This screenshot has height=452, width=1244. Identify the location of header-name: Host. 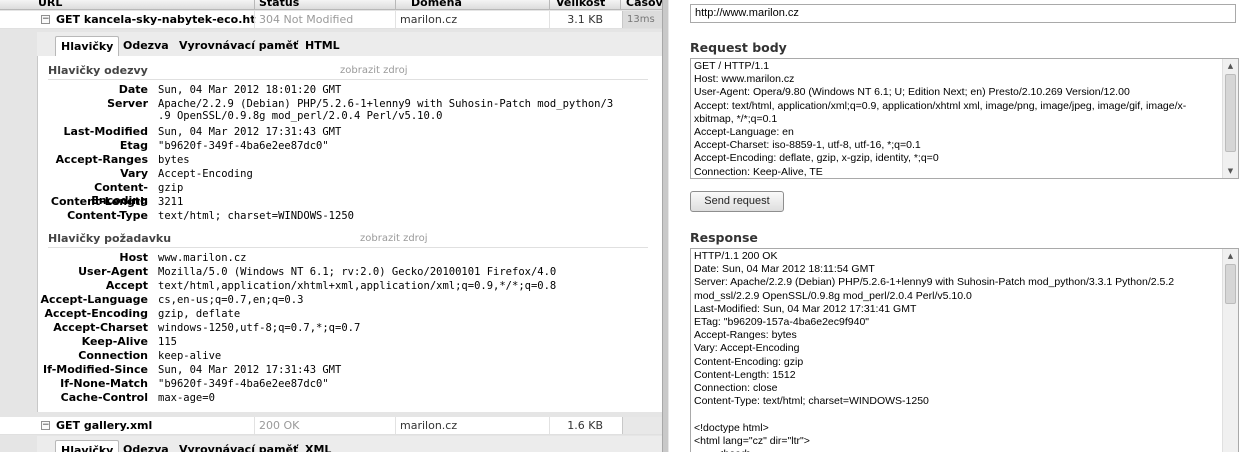
(133, 257).